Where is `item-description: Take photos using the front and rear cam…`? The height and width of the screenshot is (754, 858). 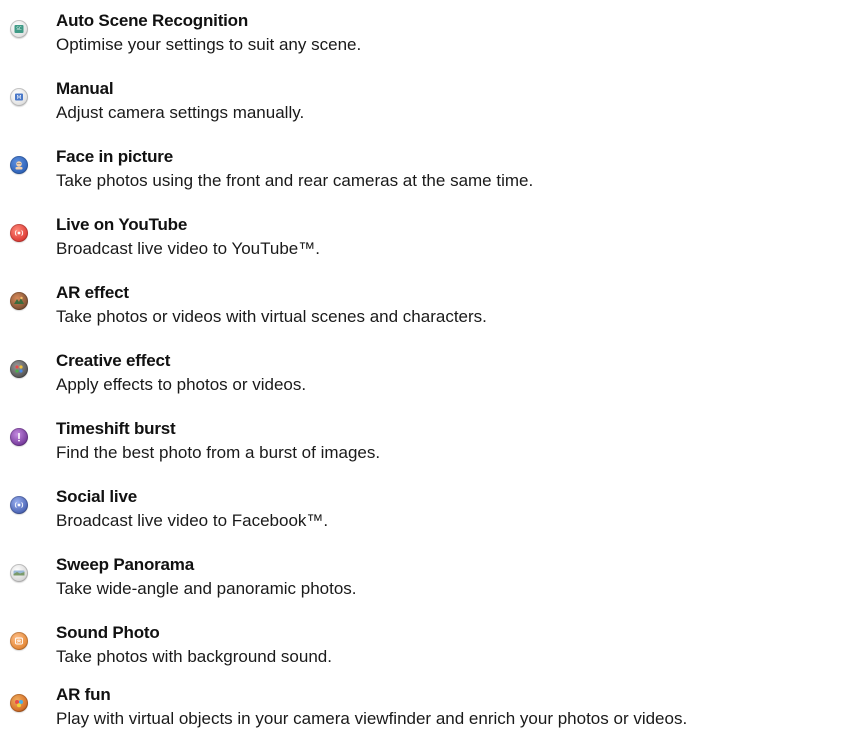 item-description: Take photos using the front and rear cam… is located at coordinates (295, 180).